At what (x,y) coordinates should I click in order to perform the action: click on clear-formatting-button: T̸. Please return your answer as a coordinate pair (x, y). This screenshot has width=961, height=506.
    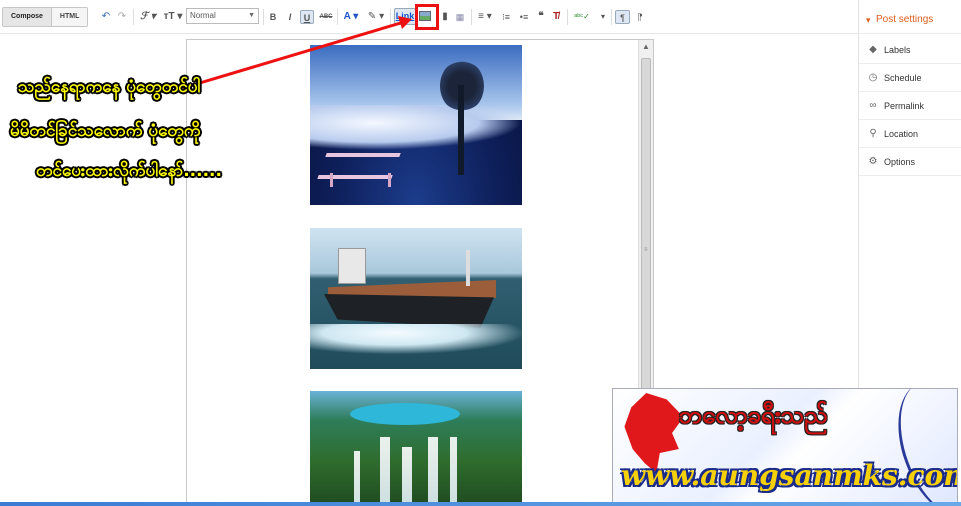
    Looking at the image, I should click on (556, 17).